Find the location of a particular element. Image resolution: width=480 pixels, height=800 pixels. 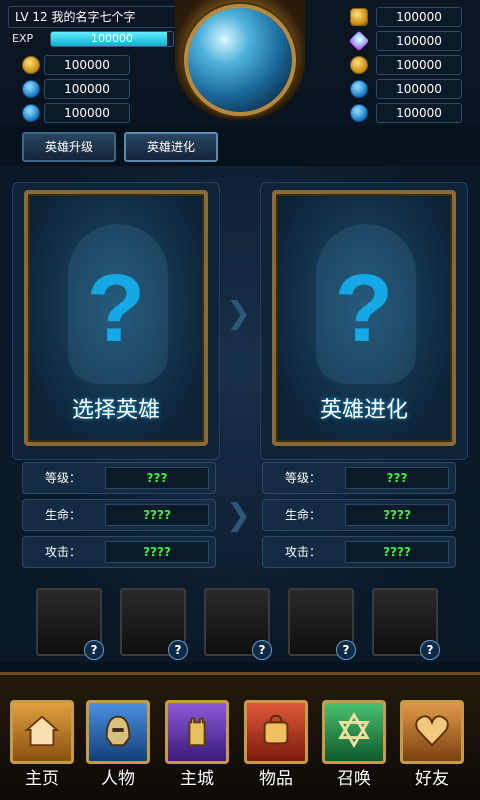

nav-castle-label: 主城 is located at coordinates (197, 779).